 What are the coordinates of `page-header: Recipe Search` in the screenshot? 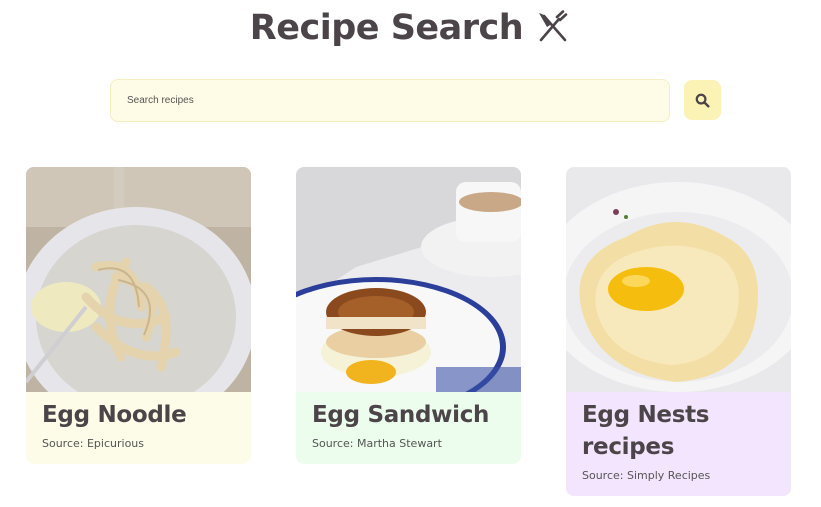 It's located at (410, 28).